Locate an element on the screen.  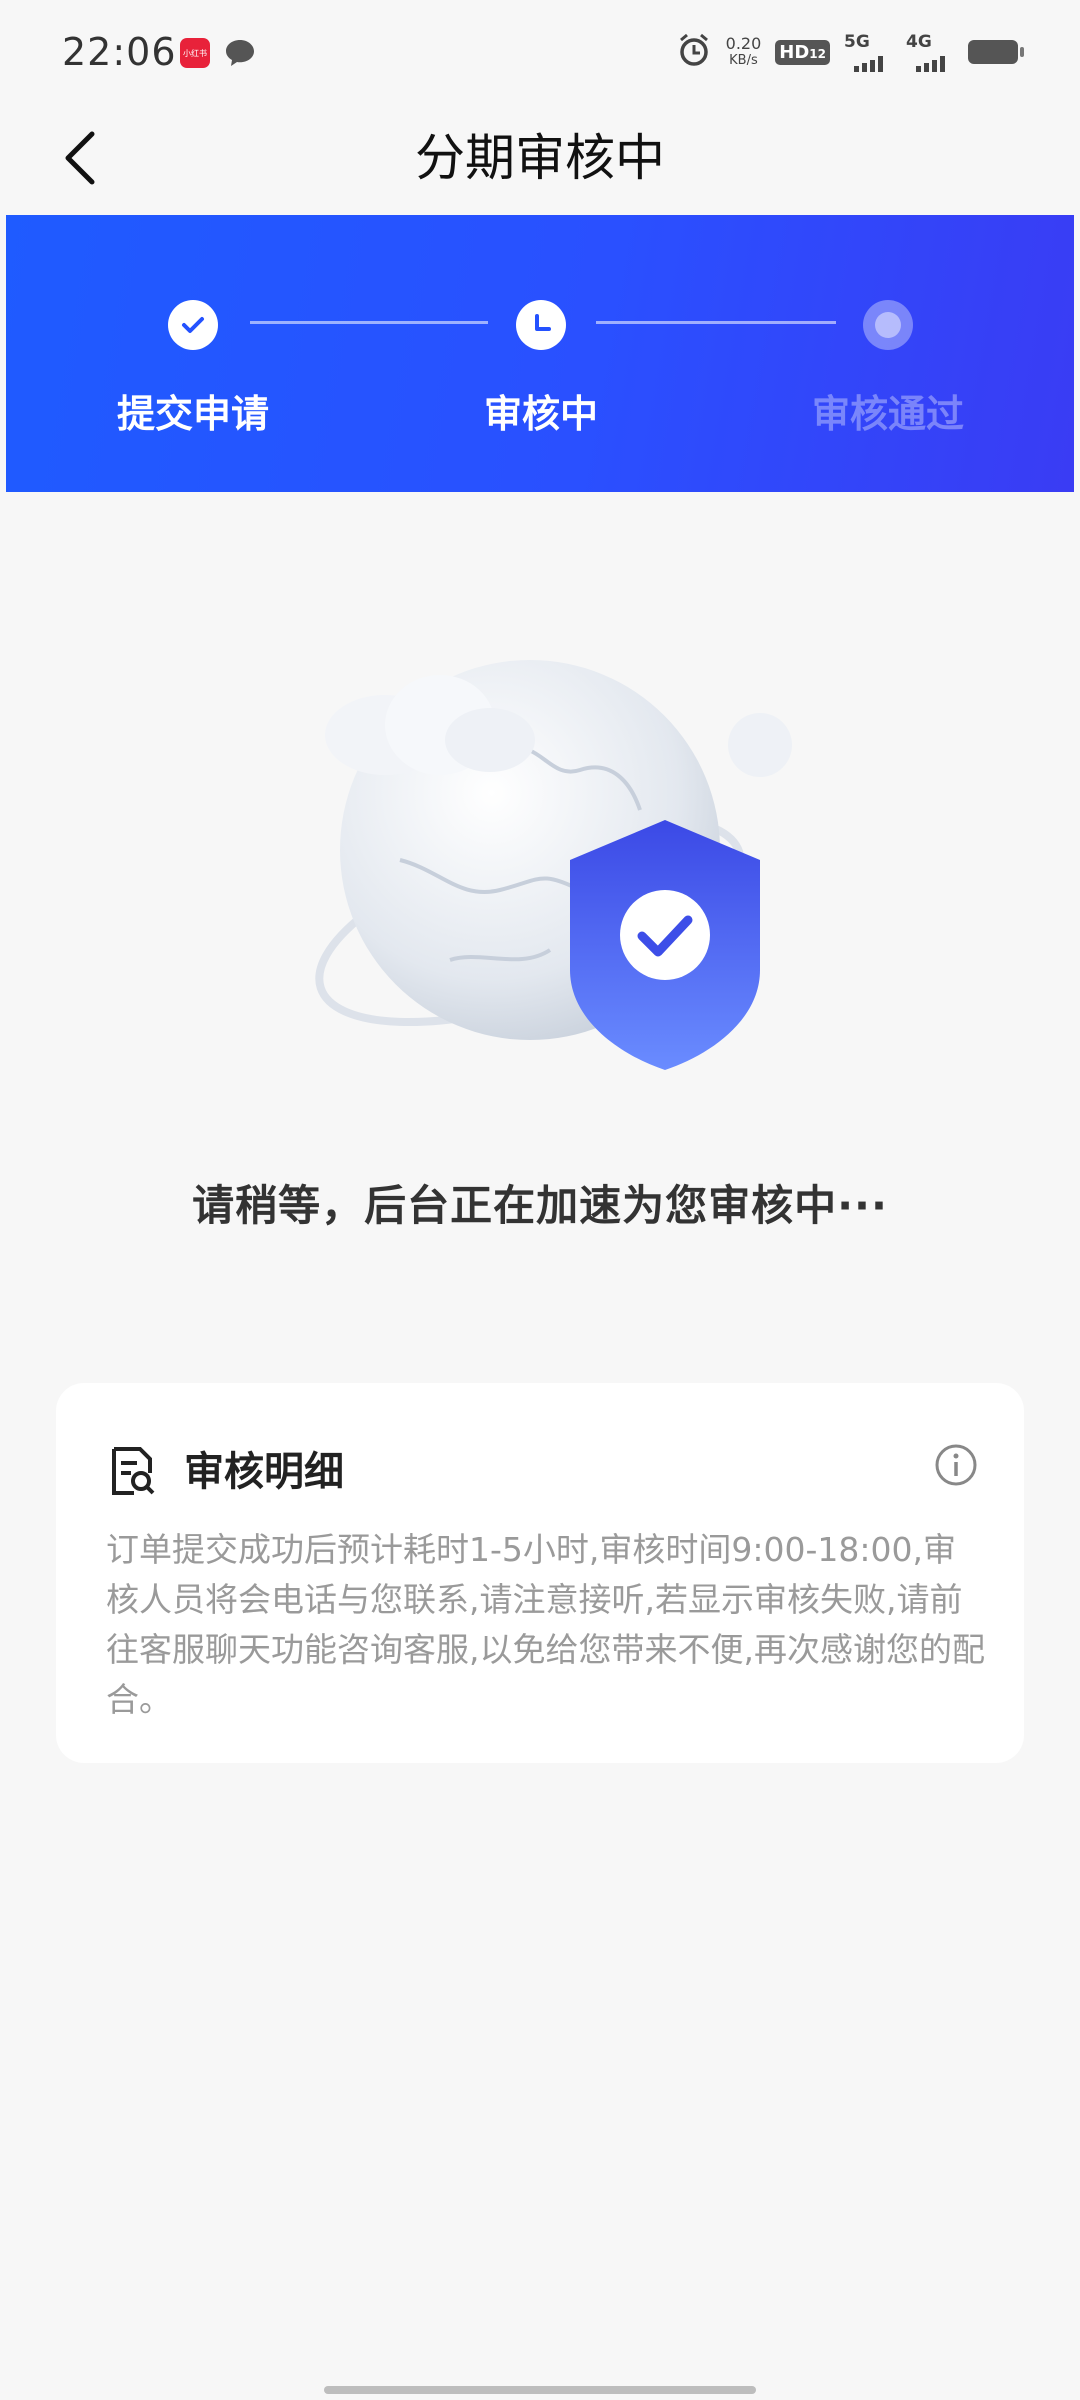
battery-icon is located at coordinates (996, 52).